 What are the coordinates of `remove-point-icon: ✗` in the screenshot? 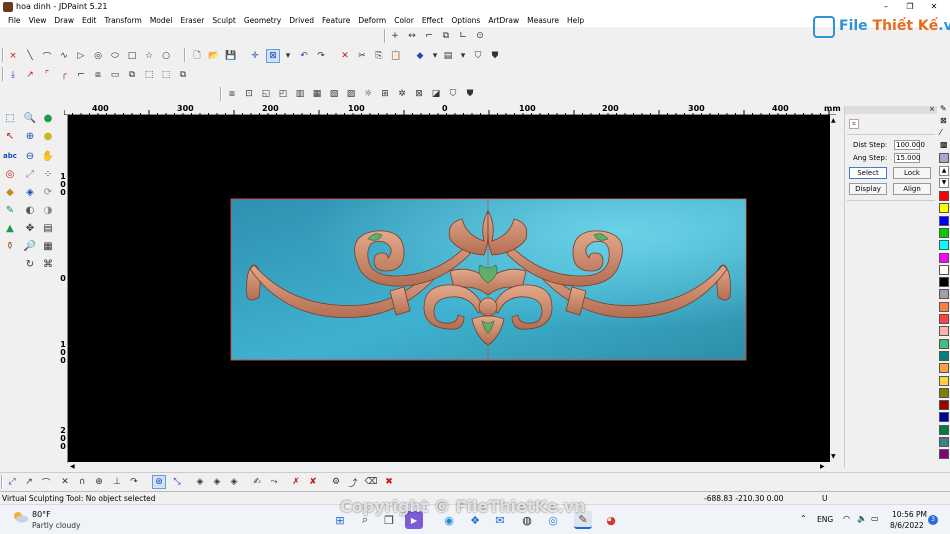 It's located at (296, 482).